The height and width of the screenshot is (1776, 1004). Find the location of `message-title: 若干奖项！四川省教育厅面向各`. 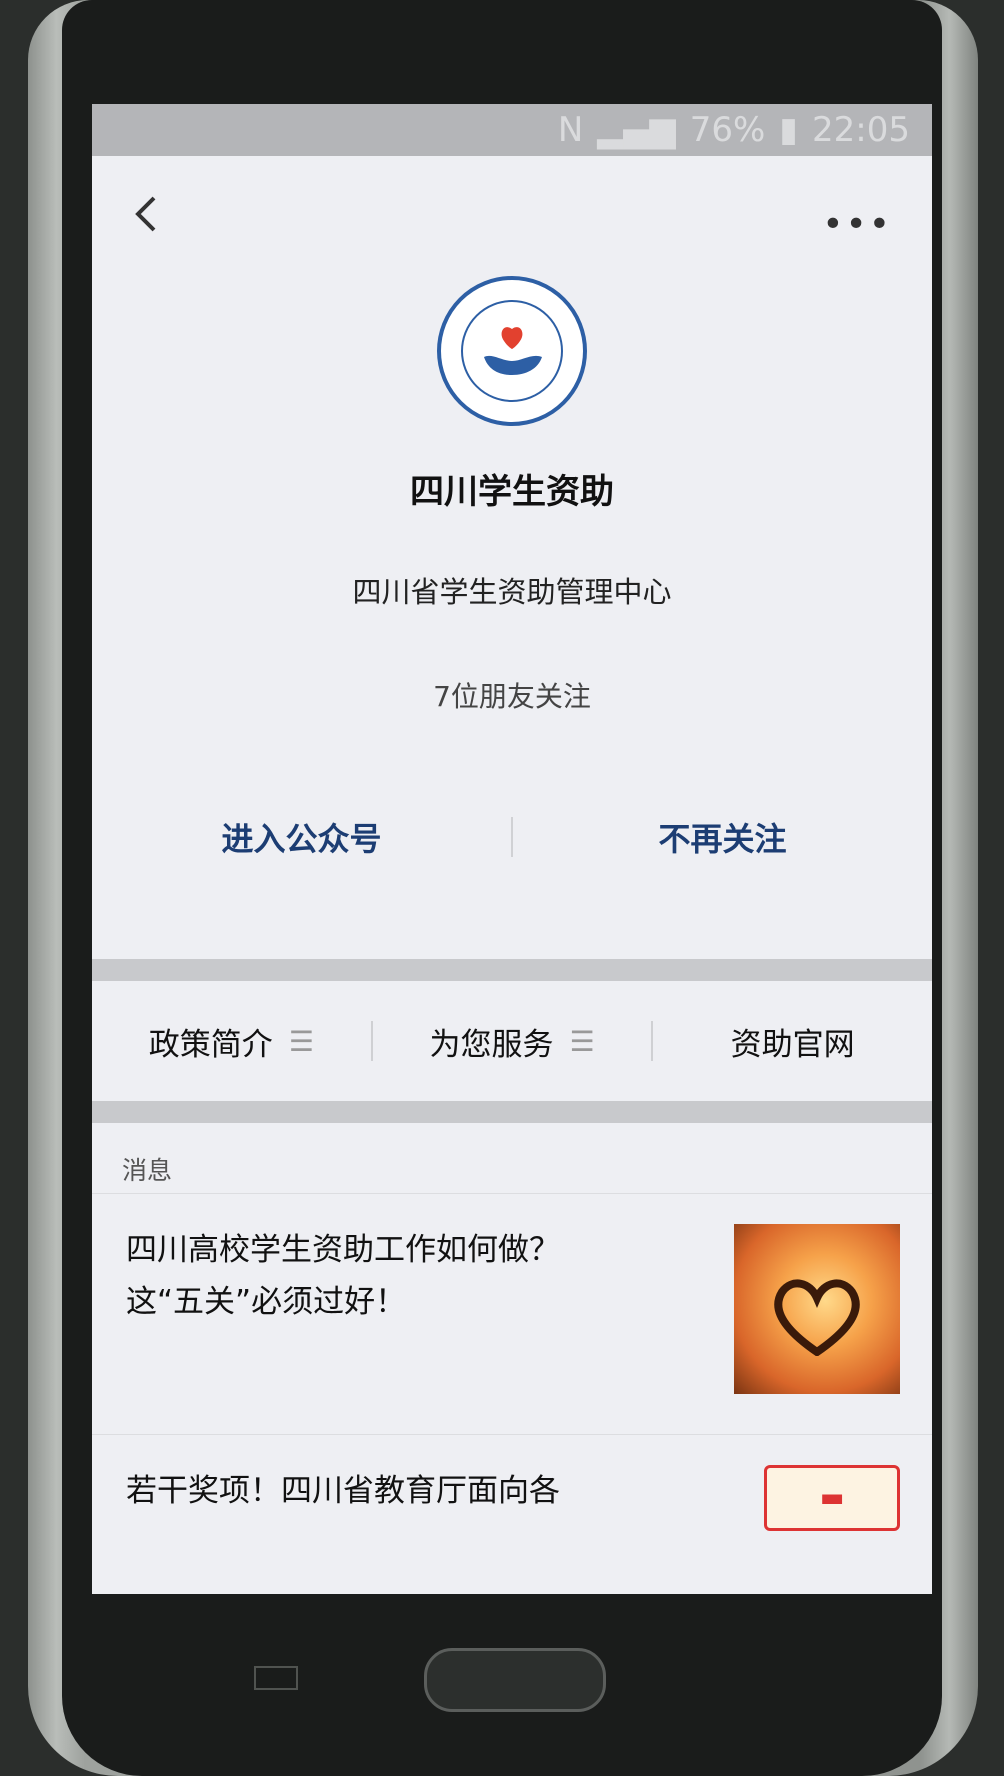

message-title: 若干奖项！四川省教育厅面向各 is located at coordinates (343, 1491).